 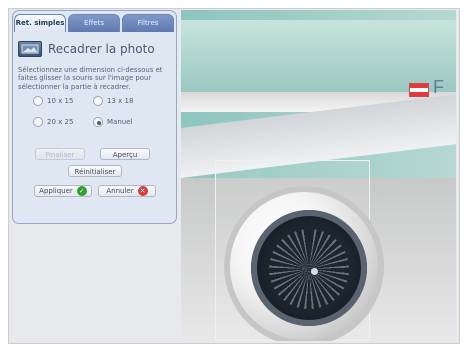 I want to click on finalize-button: Finaliser, so click(x=60, y=154).